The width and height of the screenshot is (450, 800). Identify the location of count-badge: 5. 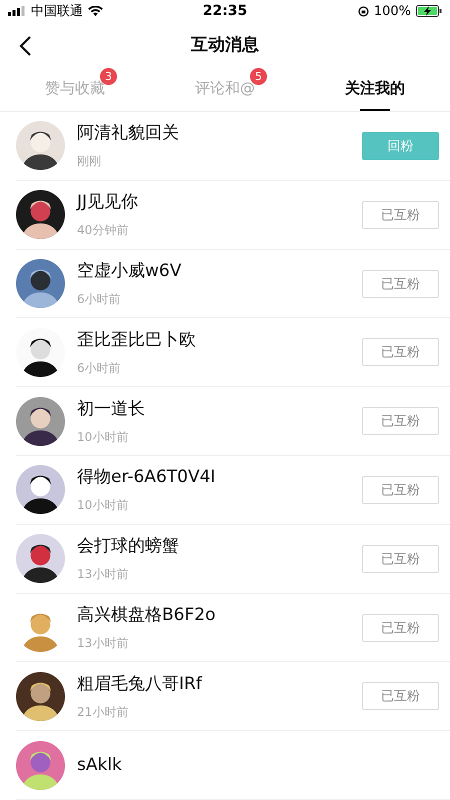
(258, 76).